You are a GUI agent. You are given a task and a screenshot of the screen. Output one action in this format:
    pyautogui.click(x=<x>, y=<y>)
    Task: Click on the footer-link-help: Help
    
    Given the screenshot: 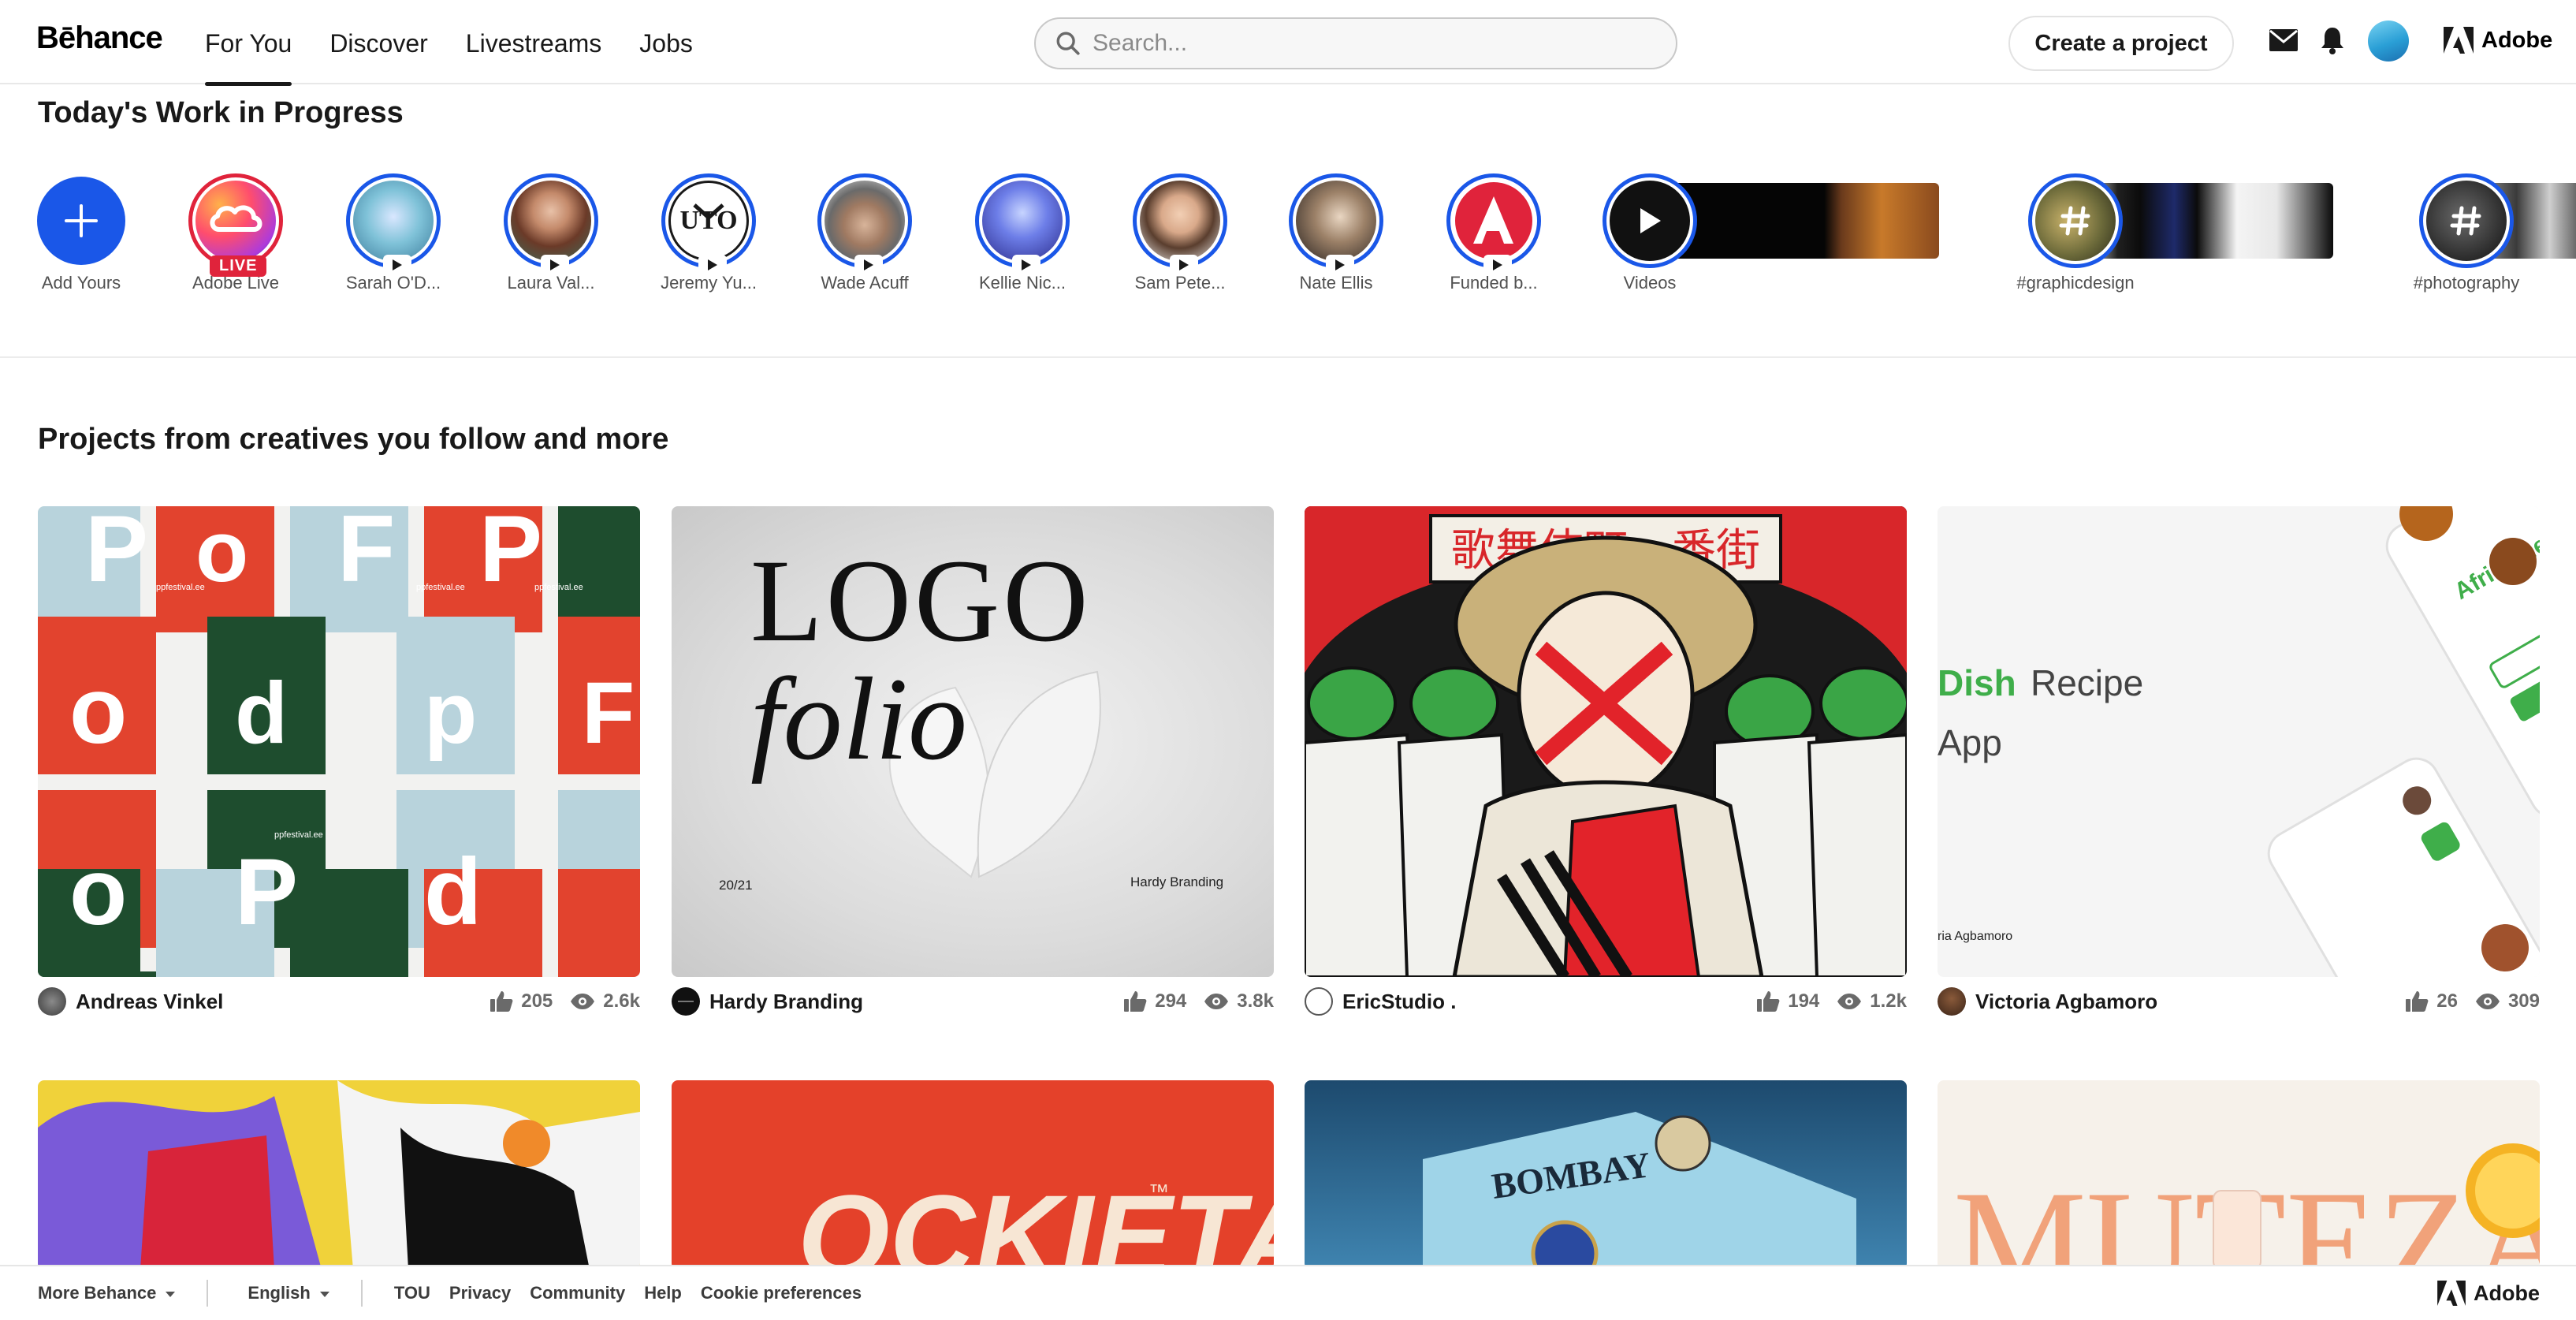 What is the action you would take?
    pyautogui.click(x=663, y=1293)
    